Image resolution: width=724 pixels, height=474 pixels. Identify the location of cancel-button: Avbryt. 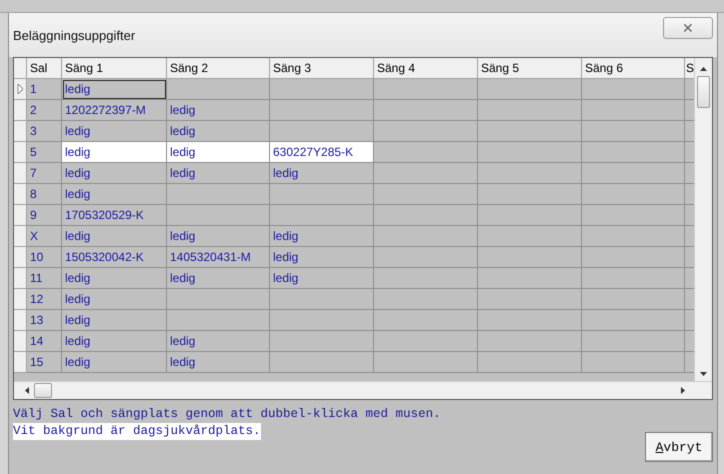
(679, 447).